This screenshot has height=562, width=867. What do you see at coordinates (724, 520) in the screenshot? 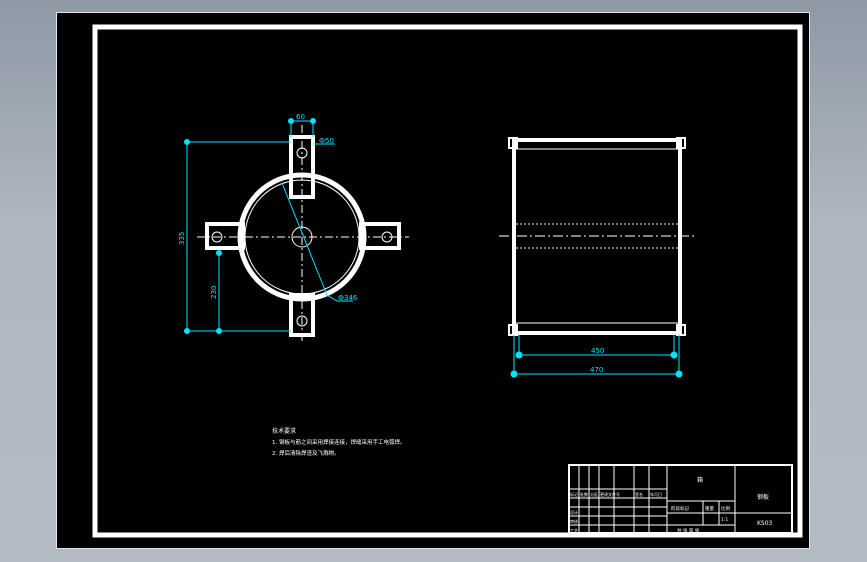
I see `title-block-scale: 1:1` at bounding box center [724, 520].